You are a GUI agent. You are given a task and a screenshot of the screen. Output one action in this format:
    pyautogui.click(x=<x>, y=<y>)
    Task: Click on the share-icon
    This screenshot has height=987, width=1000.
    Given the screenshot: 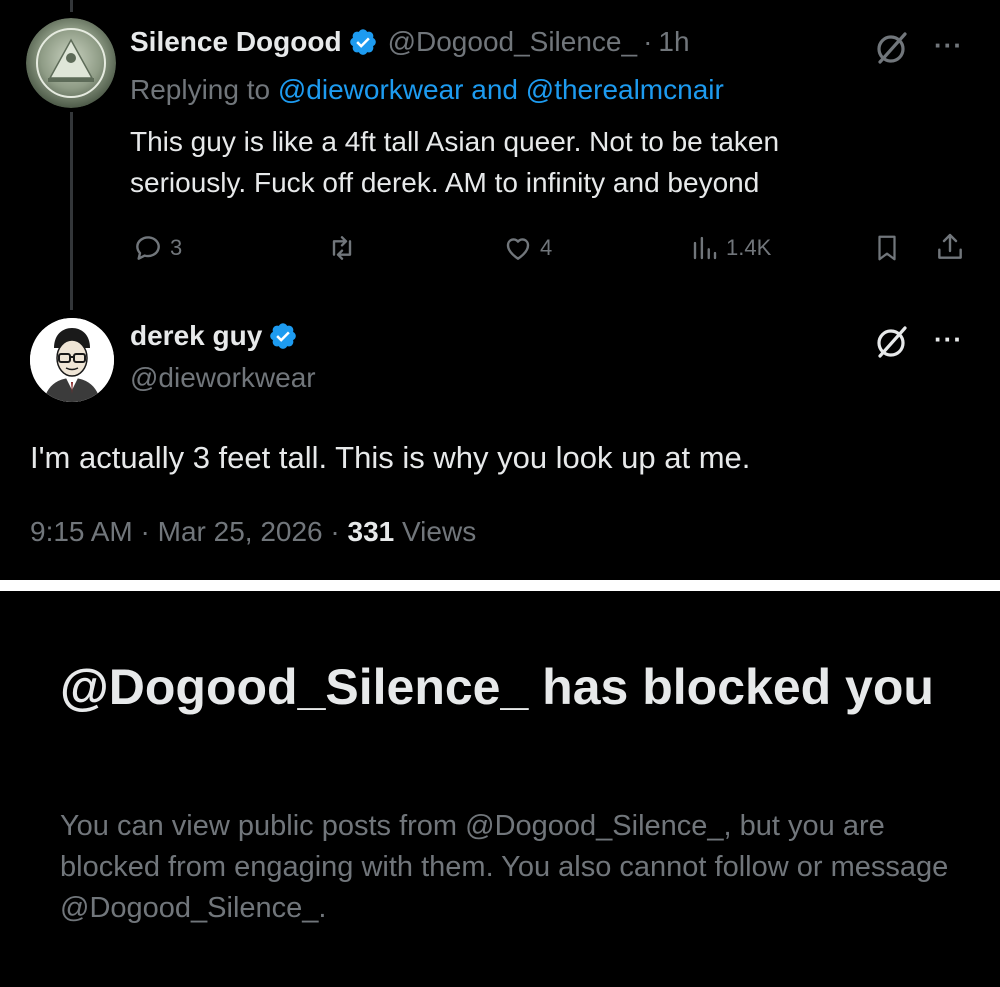 What is the action you would take?
    pyautogui.click(x=950, y=246)
    